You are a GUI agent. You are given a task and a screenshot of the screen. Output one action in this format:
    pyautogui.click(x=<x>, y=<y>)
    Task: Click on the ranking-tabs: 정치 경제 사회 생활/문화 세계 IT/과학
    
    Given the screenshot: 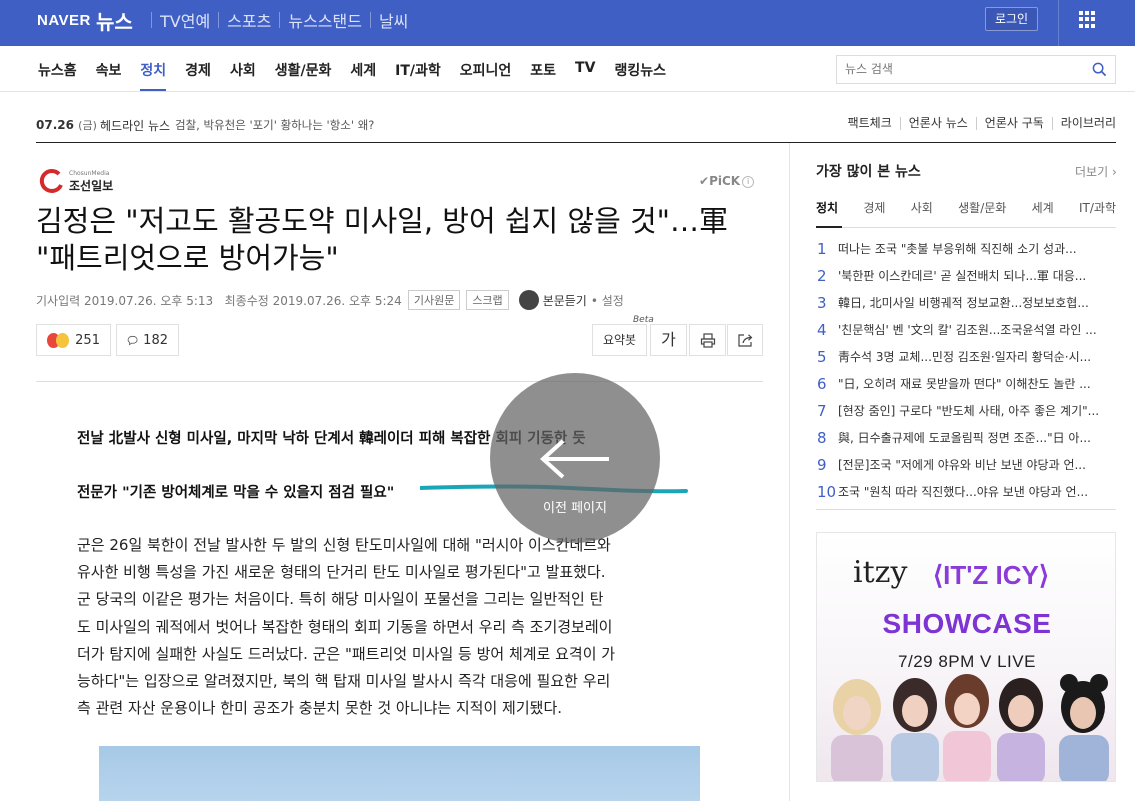 What is the action you would take?
    pyautogui.click(x=966, y=207)
    